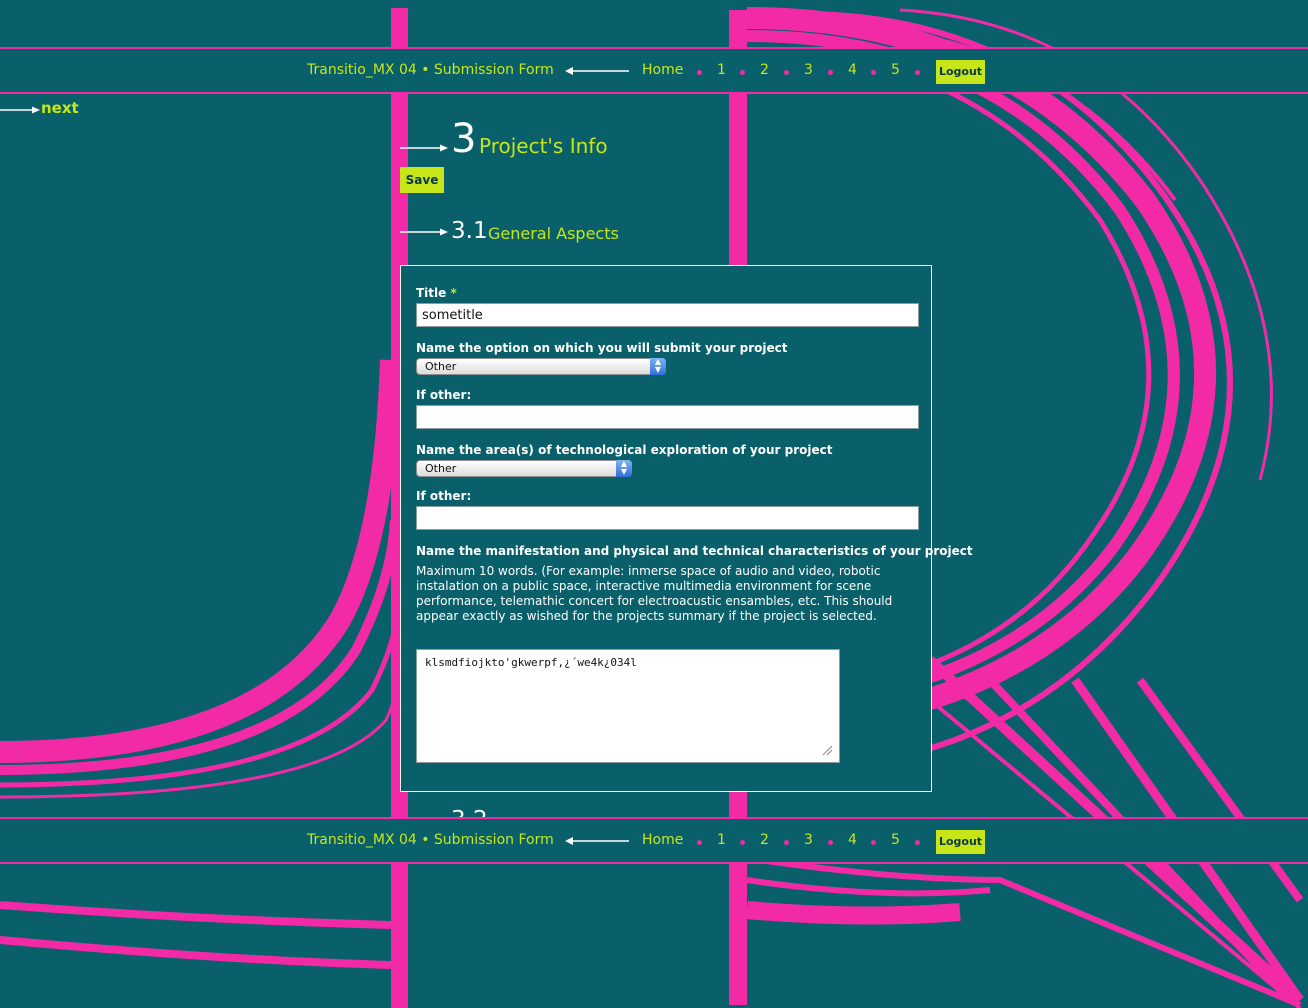  Describe the element at coordinates (524, 468) in the screenshot. I see `area-select: Other ▲ ▼` at that location.